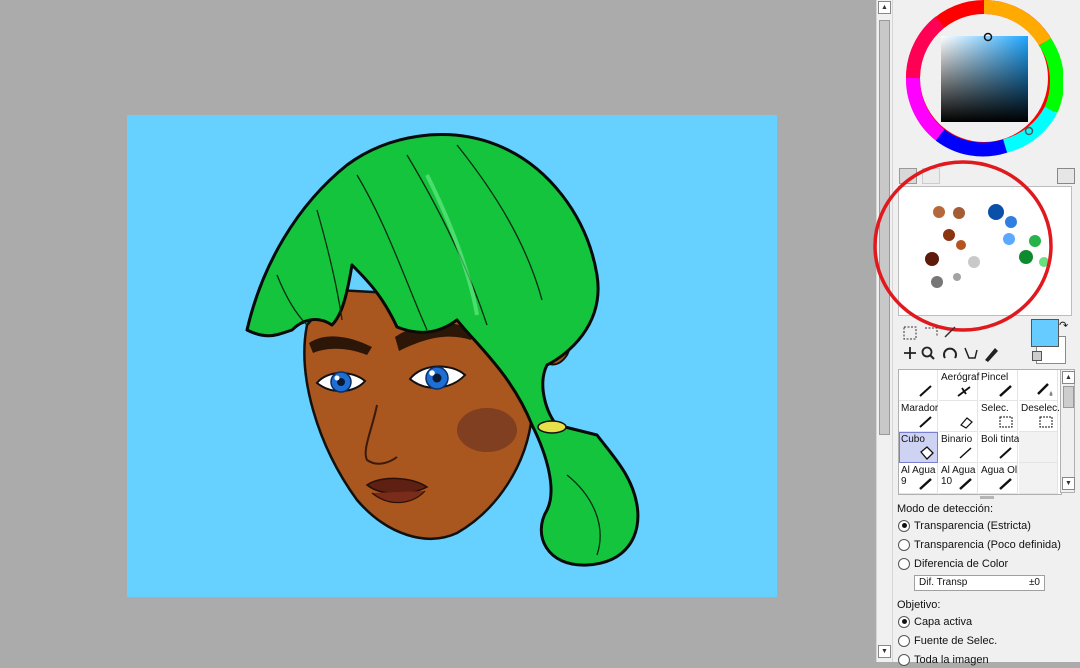 The width and height of the screenshot is (1080, 668). What do you see at coordinates (965, 484) in the screenshot?
I see `water10-icon` at bounding box center [965, 484].